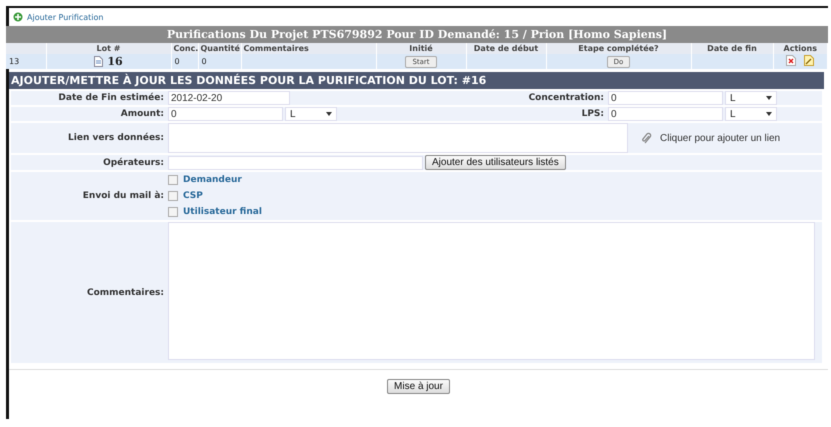 The height and width of the screenshot is (427, 831). I want to click on update-button: Mise à jour, so click(418, 386).